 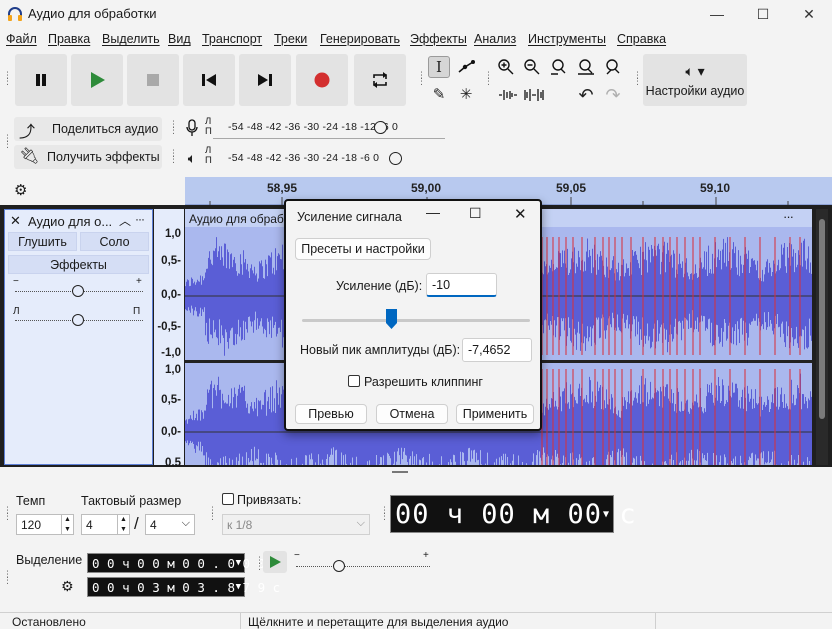 I want to click on speed-slider-knob, so click(x=339, y=566).